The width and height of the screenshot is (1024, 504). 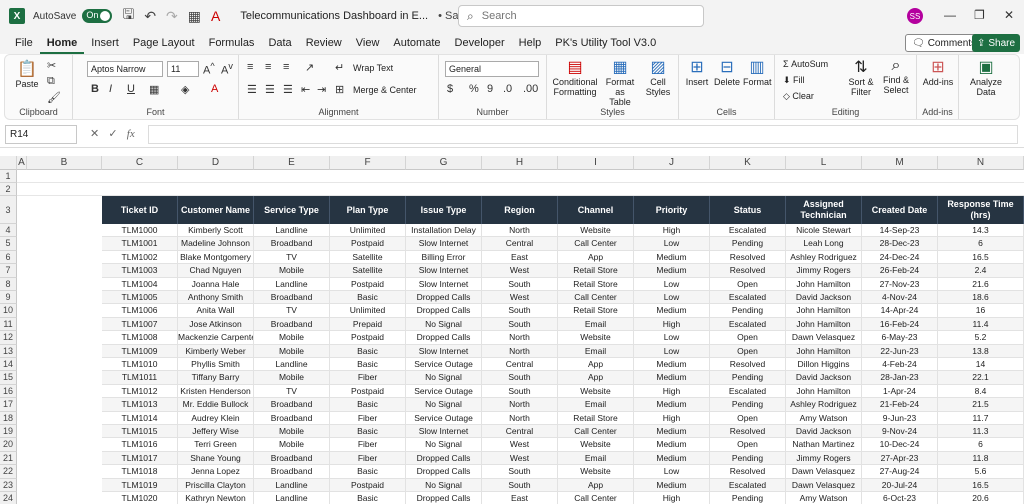 What do you see at coordinates (900, 485) in the screenshot?
I see `table-cell: 20-Jul-24` at bounding box center [900, 485].